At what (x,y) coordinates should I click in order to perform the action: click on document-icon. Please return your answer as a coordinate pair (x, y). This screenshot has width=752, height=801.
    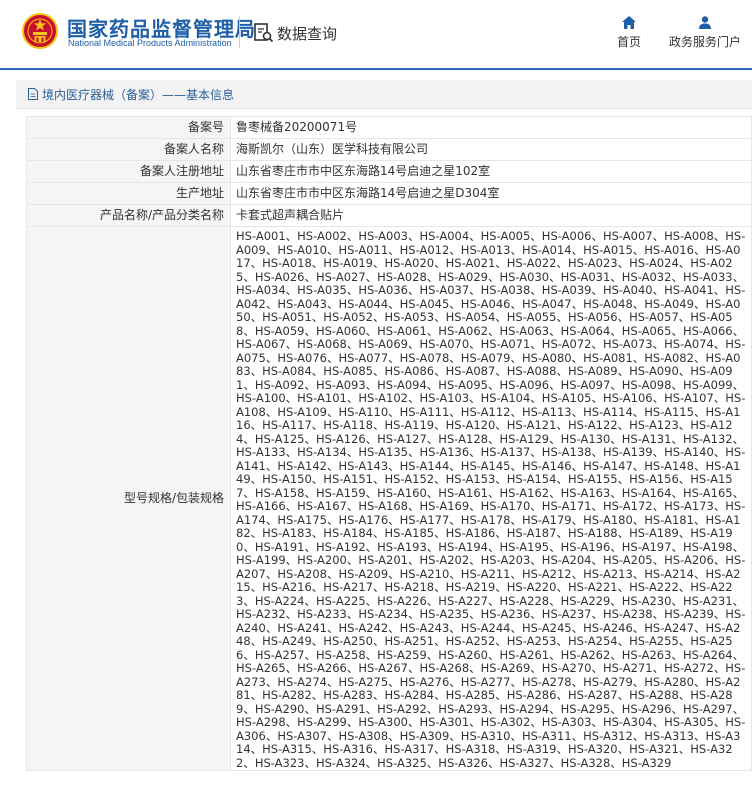
    Looking at the image, I should click on (33, 94).